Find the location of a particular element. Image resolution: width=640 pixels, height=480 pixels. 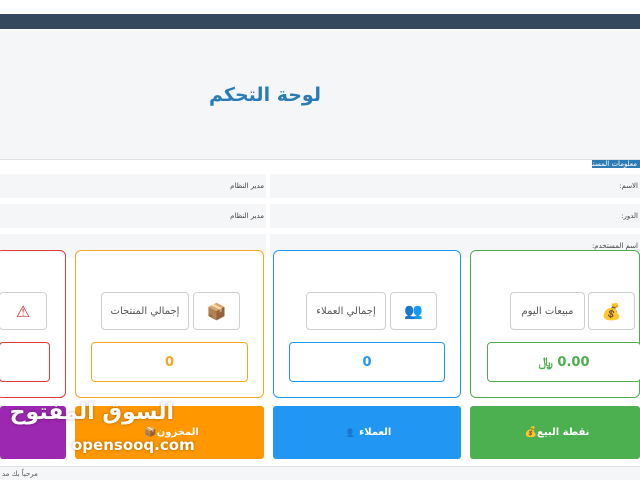

stat-card-label: إجمالي العملاء is located at coordinates (346, 311).